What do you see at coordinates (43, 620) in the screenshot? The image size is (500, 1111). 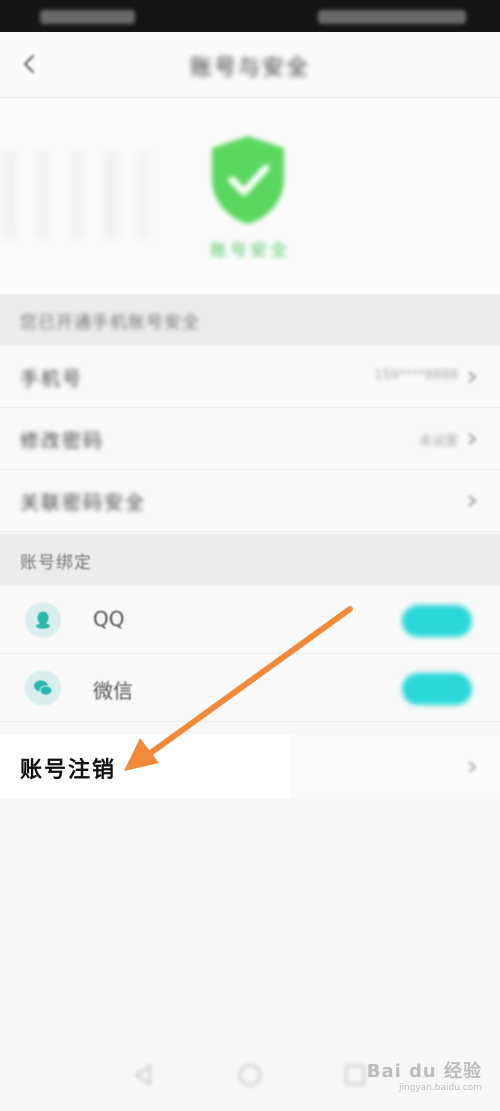 I see `qq-icon` at bounding box center [43, 620].